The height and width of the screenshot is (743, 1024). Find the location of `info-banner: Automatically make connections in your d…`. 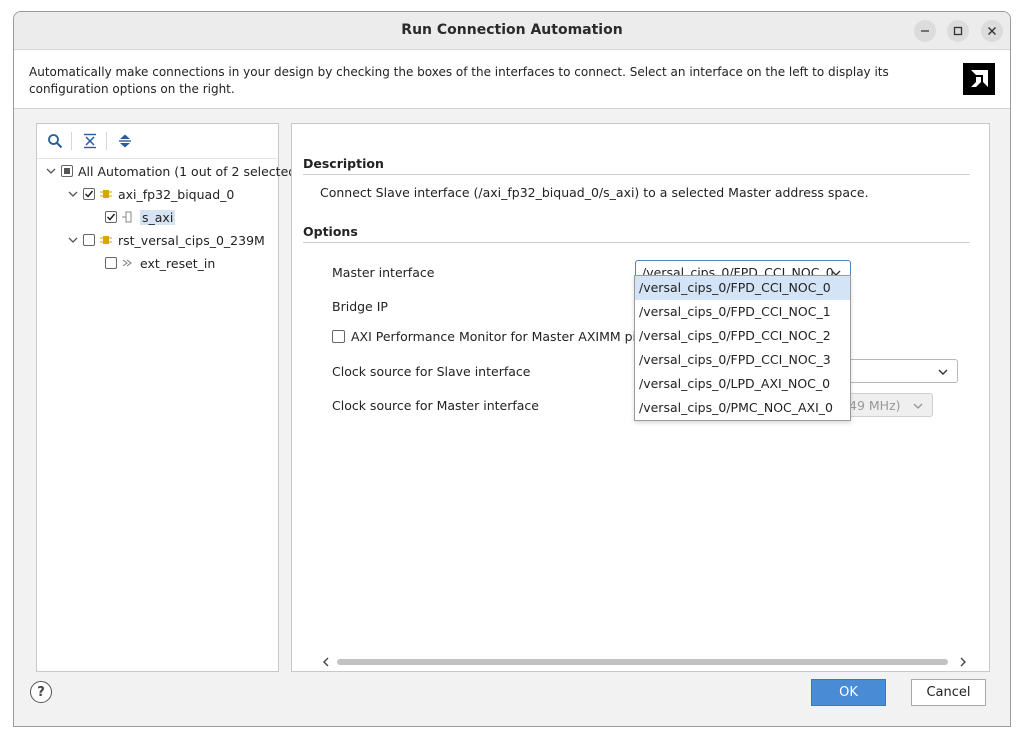

info-banner: Automatically make connections in your d… is located at coordinates (512, 79).